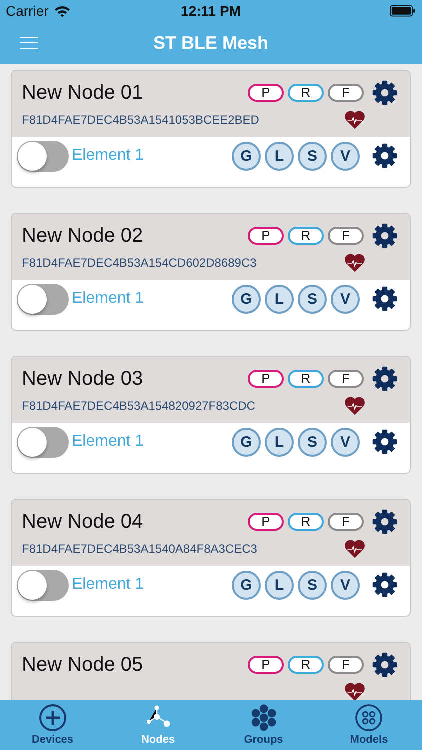 The width and height of the screenshot is (422, 750). I want to click on tab-item: Groups, so click(263, 725).